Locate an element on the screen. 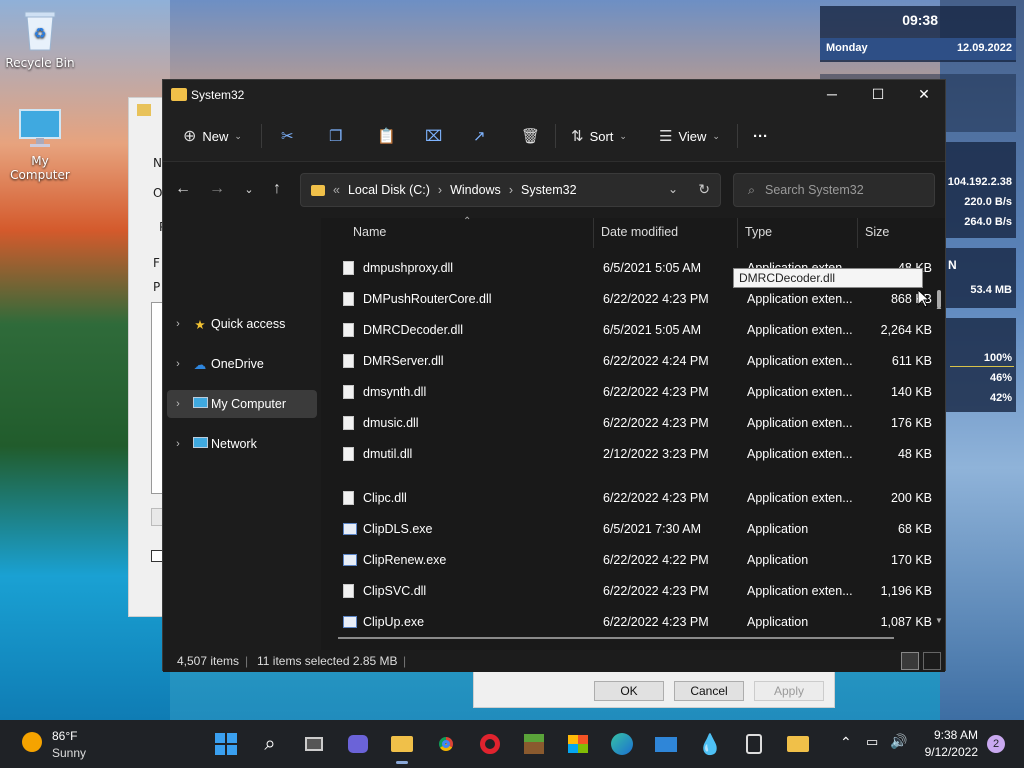 This screenshot has width=1024, height=768. nav-item-onedrive: › ☁ OneDrive is located at coordinates (242, 364).